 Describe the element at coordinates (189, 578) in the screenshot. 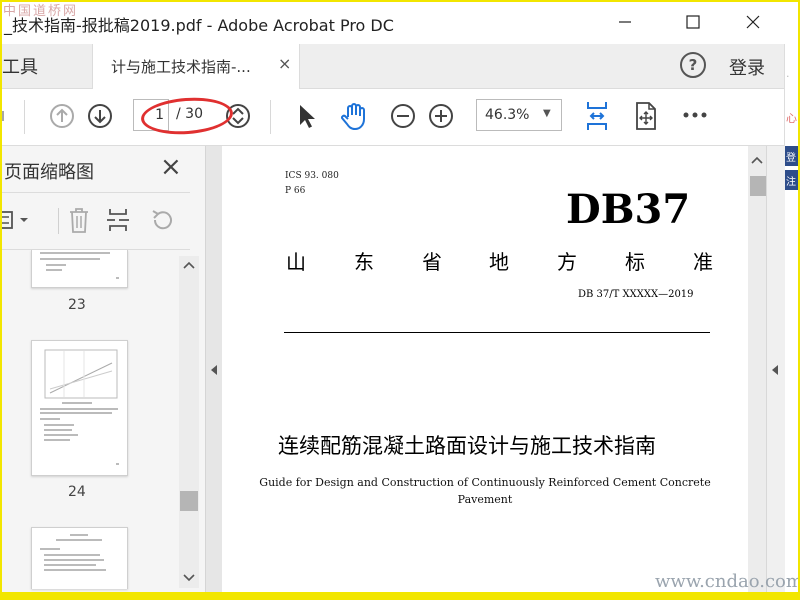

I see `scroll-down-icon` at that location.